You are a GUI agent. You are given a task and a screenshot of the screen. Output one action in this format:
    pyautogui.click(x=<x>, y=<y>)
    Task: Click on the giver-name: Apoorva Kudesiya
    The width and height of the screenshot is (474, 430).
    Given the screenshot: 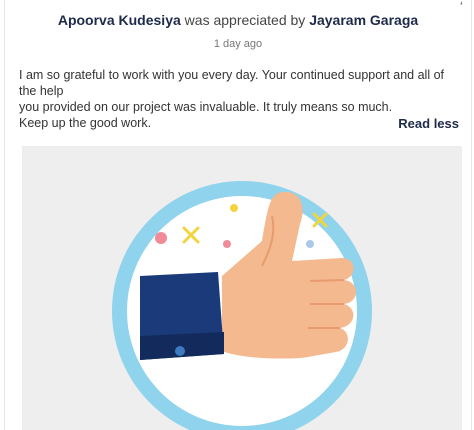 What is the action you would take?
    pyautogui.click(x=119, y=20)
    